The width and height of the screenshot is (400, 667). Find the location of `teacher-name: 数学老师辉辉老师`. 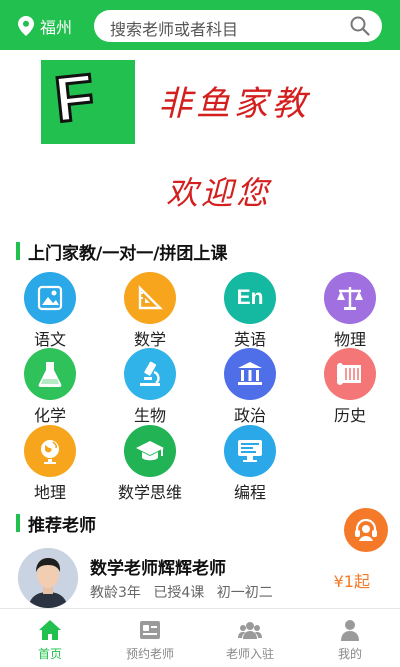

teacher-name: 数学老师辉辉老师 is located at coordinates (158, 569).